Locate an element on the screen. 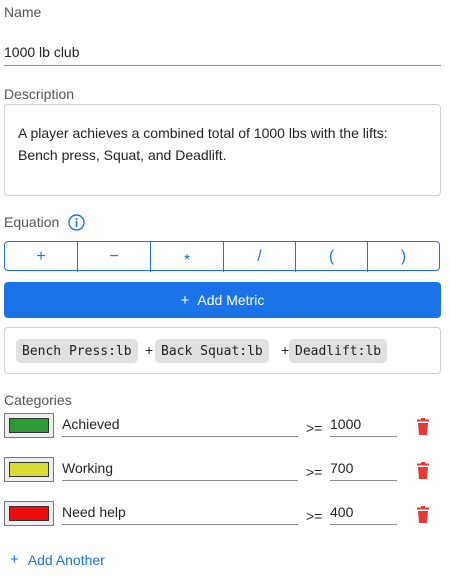  threshold-input: 1000 is located at coordinates (363, 426).